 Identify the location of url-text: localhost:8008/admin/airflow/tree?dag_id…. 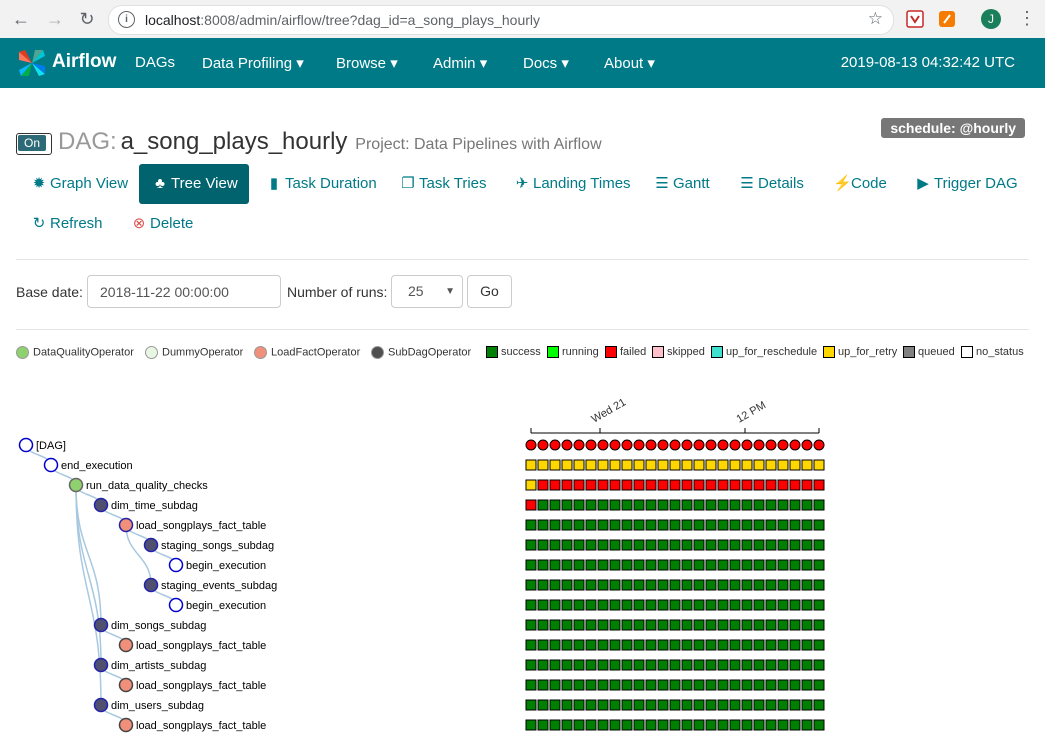
(342, 20).